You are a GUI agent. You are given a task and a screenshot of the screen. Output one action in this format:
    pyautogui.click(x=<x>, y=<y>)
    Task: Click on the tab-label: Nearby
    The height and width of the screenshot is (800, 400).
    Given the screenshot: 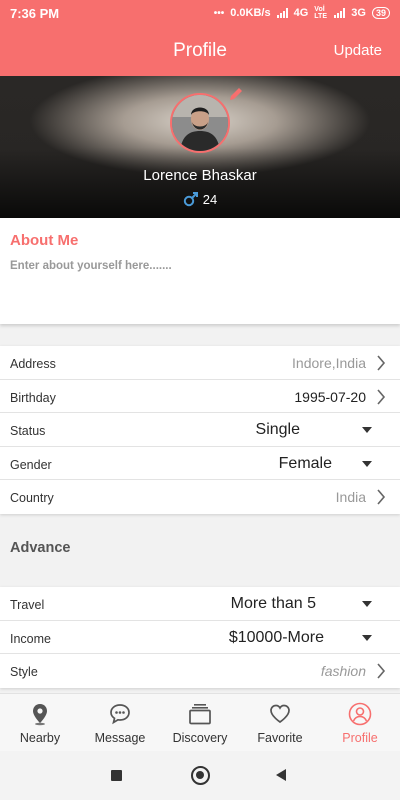 What is the action you would take?
    pyautogui.click(x=40, y=738)
    